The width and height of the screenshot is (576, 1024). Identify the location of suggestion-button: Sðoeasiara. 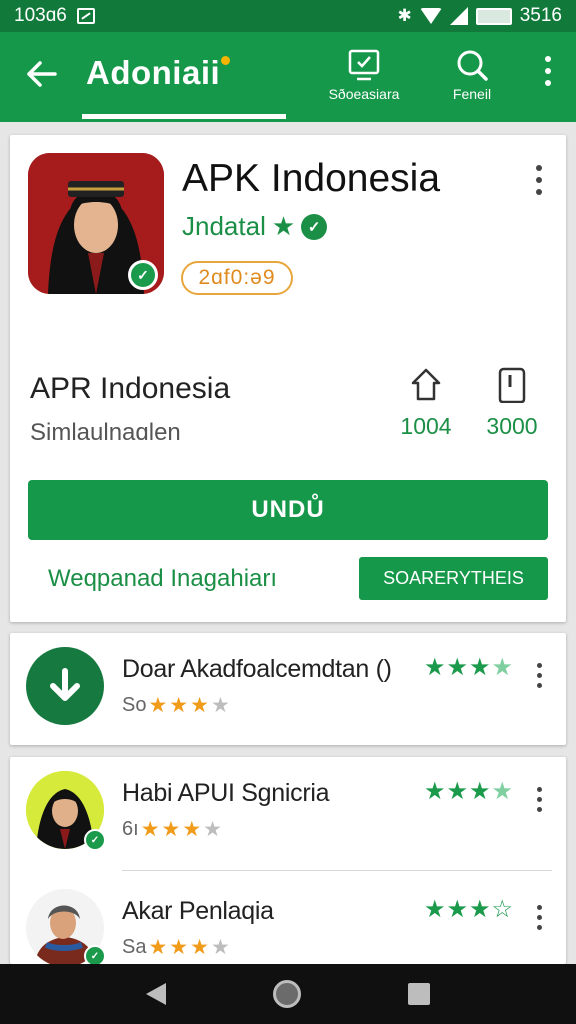
(364, 75).